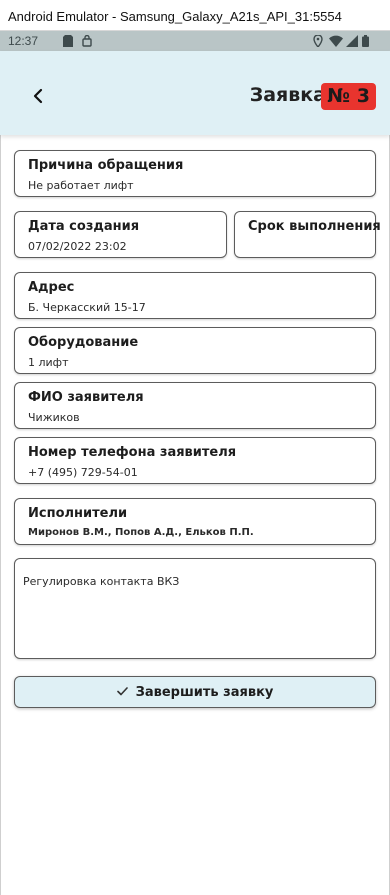  Describe the element at coordinates (122, 692) in the screenshot. I see `checkmark-icon` at that location.